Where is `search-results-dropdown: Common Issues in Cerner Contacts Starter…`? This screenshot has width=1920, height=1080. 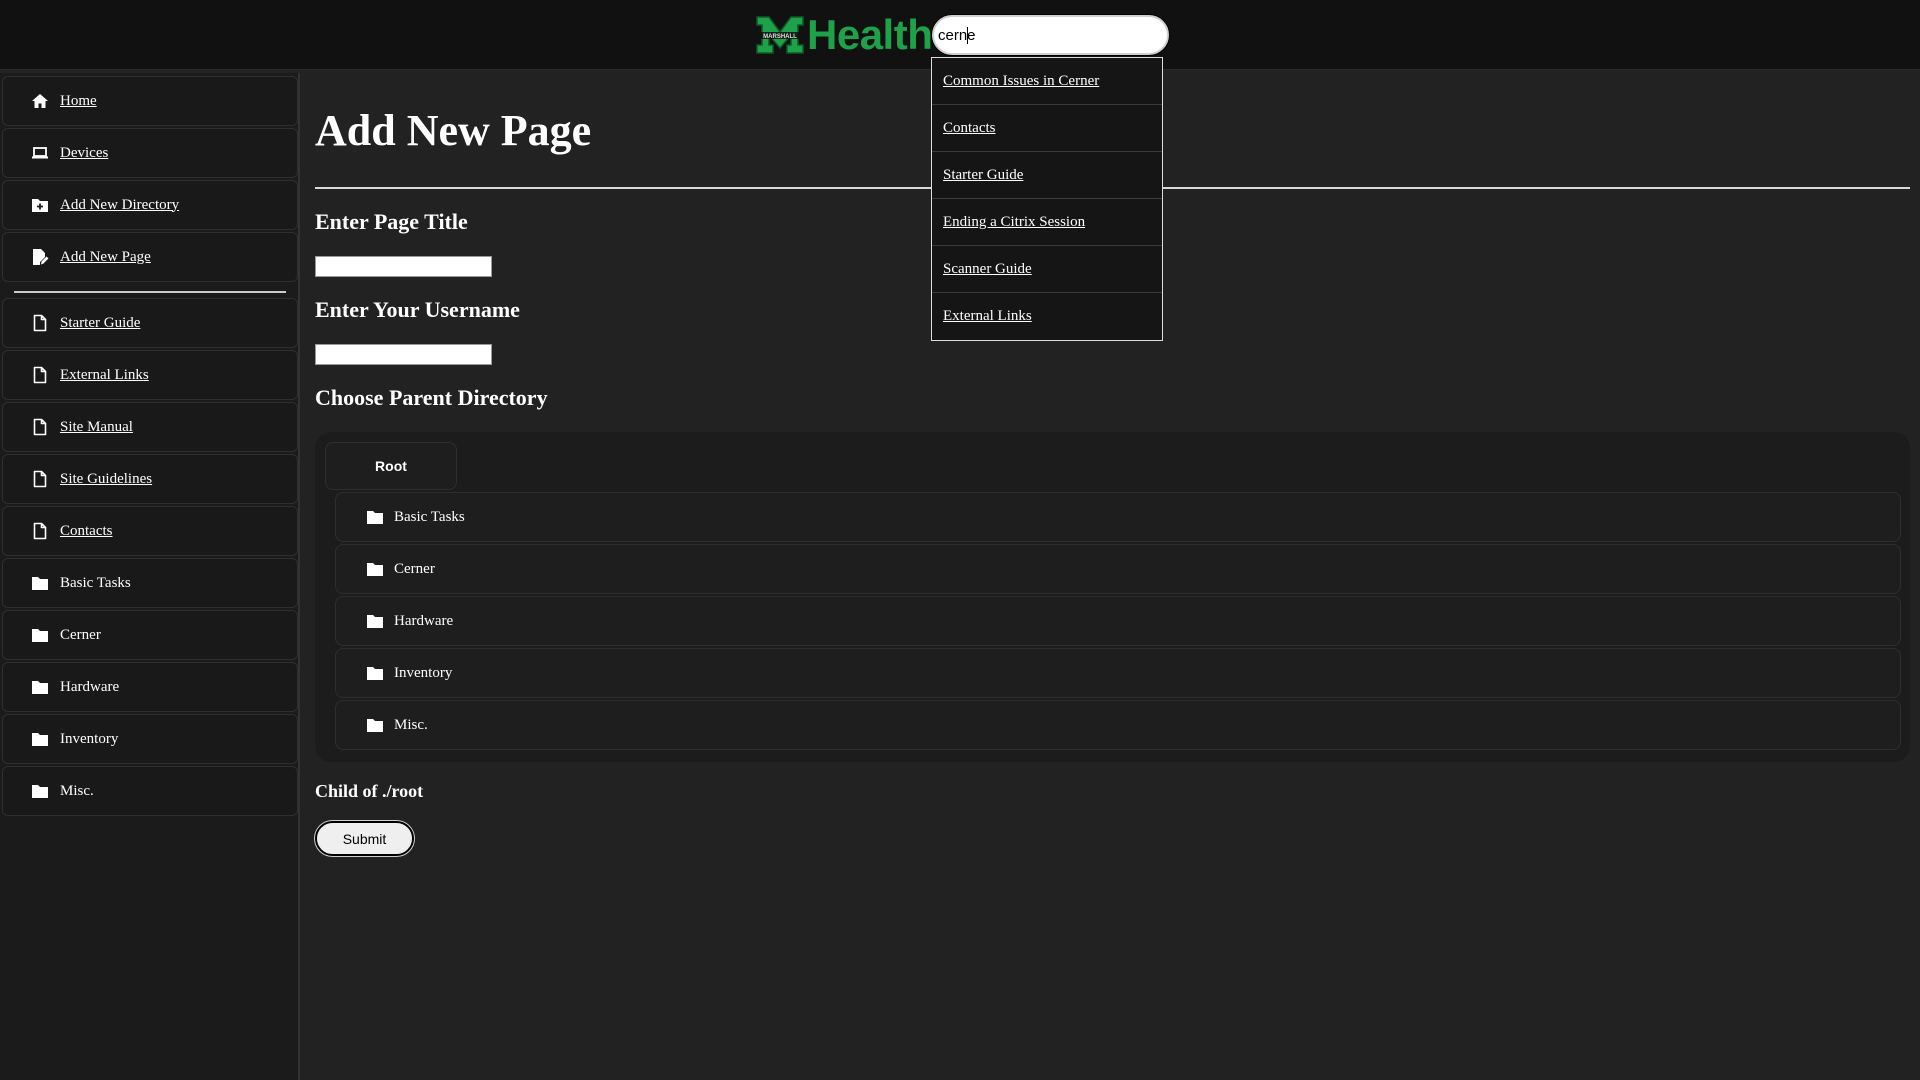 search-results-dropdown: Common Issues in Cerner Contacts Starter… is located at coordinates (1047, 199).